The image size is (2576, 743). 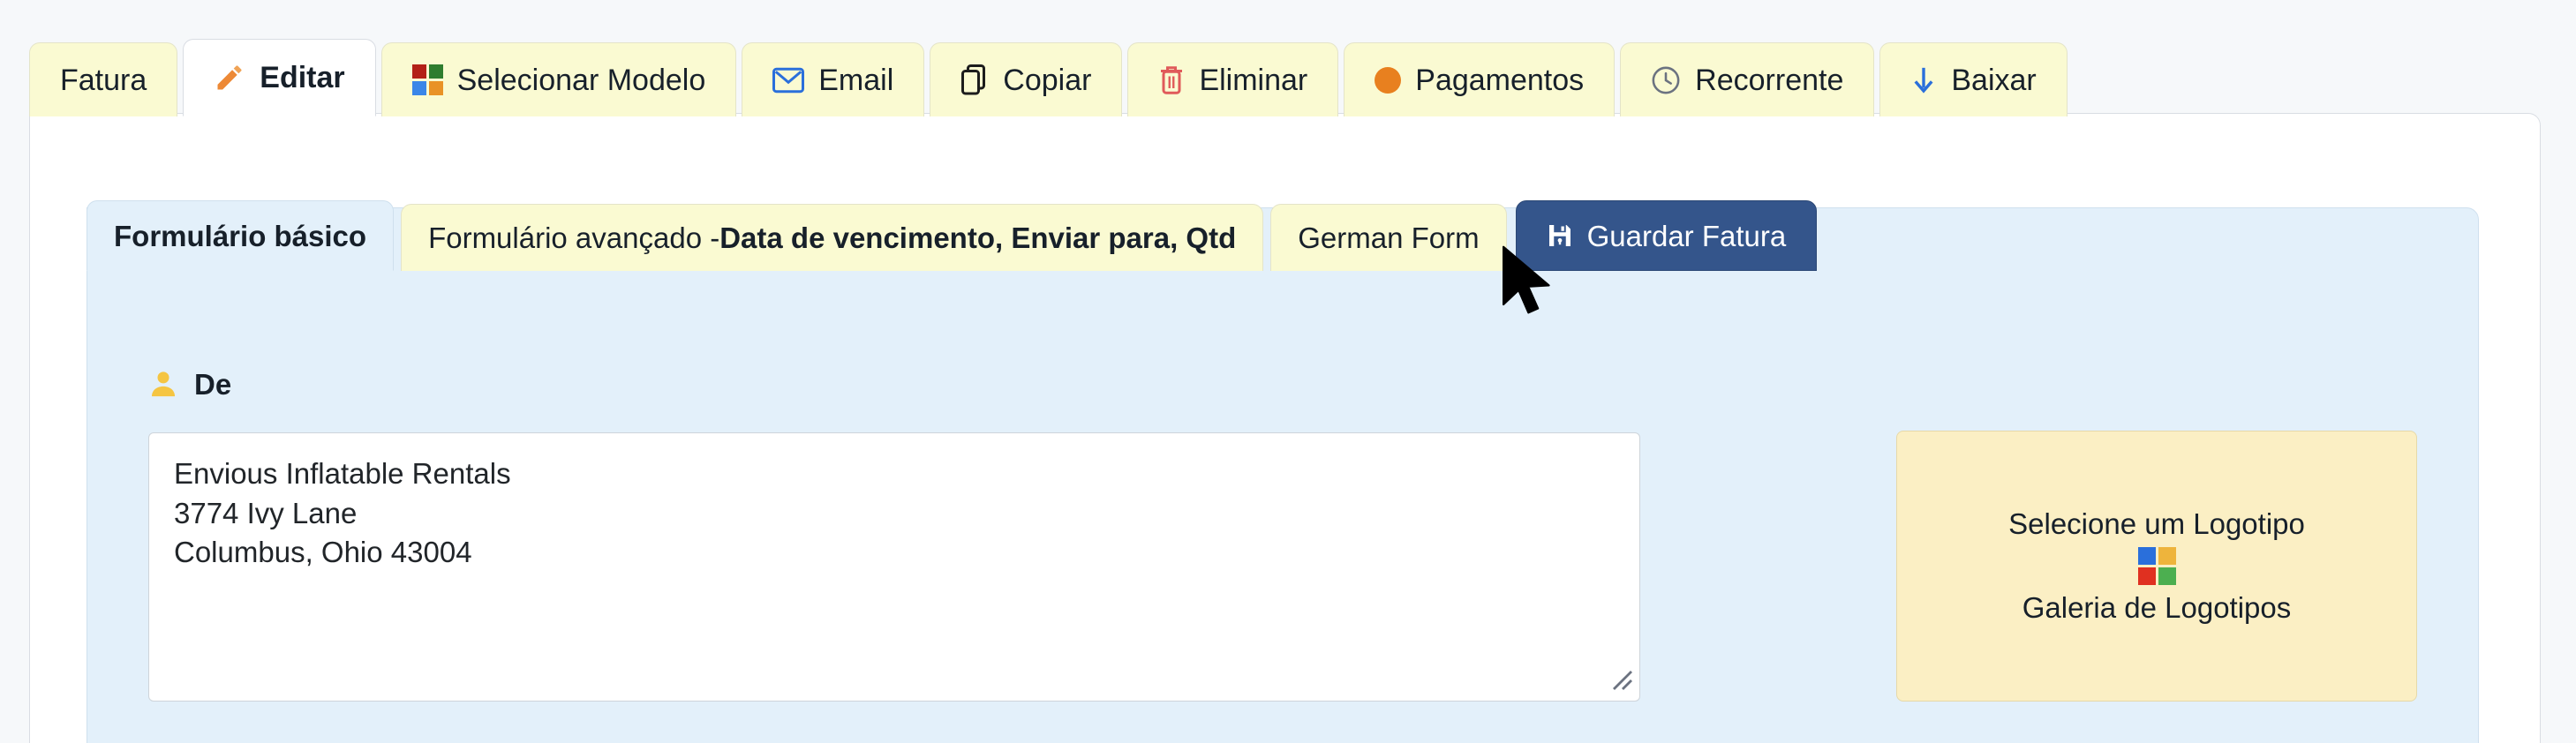 I want to click on tab-eliminar: Eliminar, so click(x=1233, y=79).